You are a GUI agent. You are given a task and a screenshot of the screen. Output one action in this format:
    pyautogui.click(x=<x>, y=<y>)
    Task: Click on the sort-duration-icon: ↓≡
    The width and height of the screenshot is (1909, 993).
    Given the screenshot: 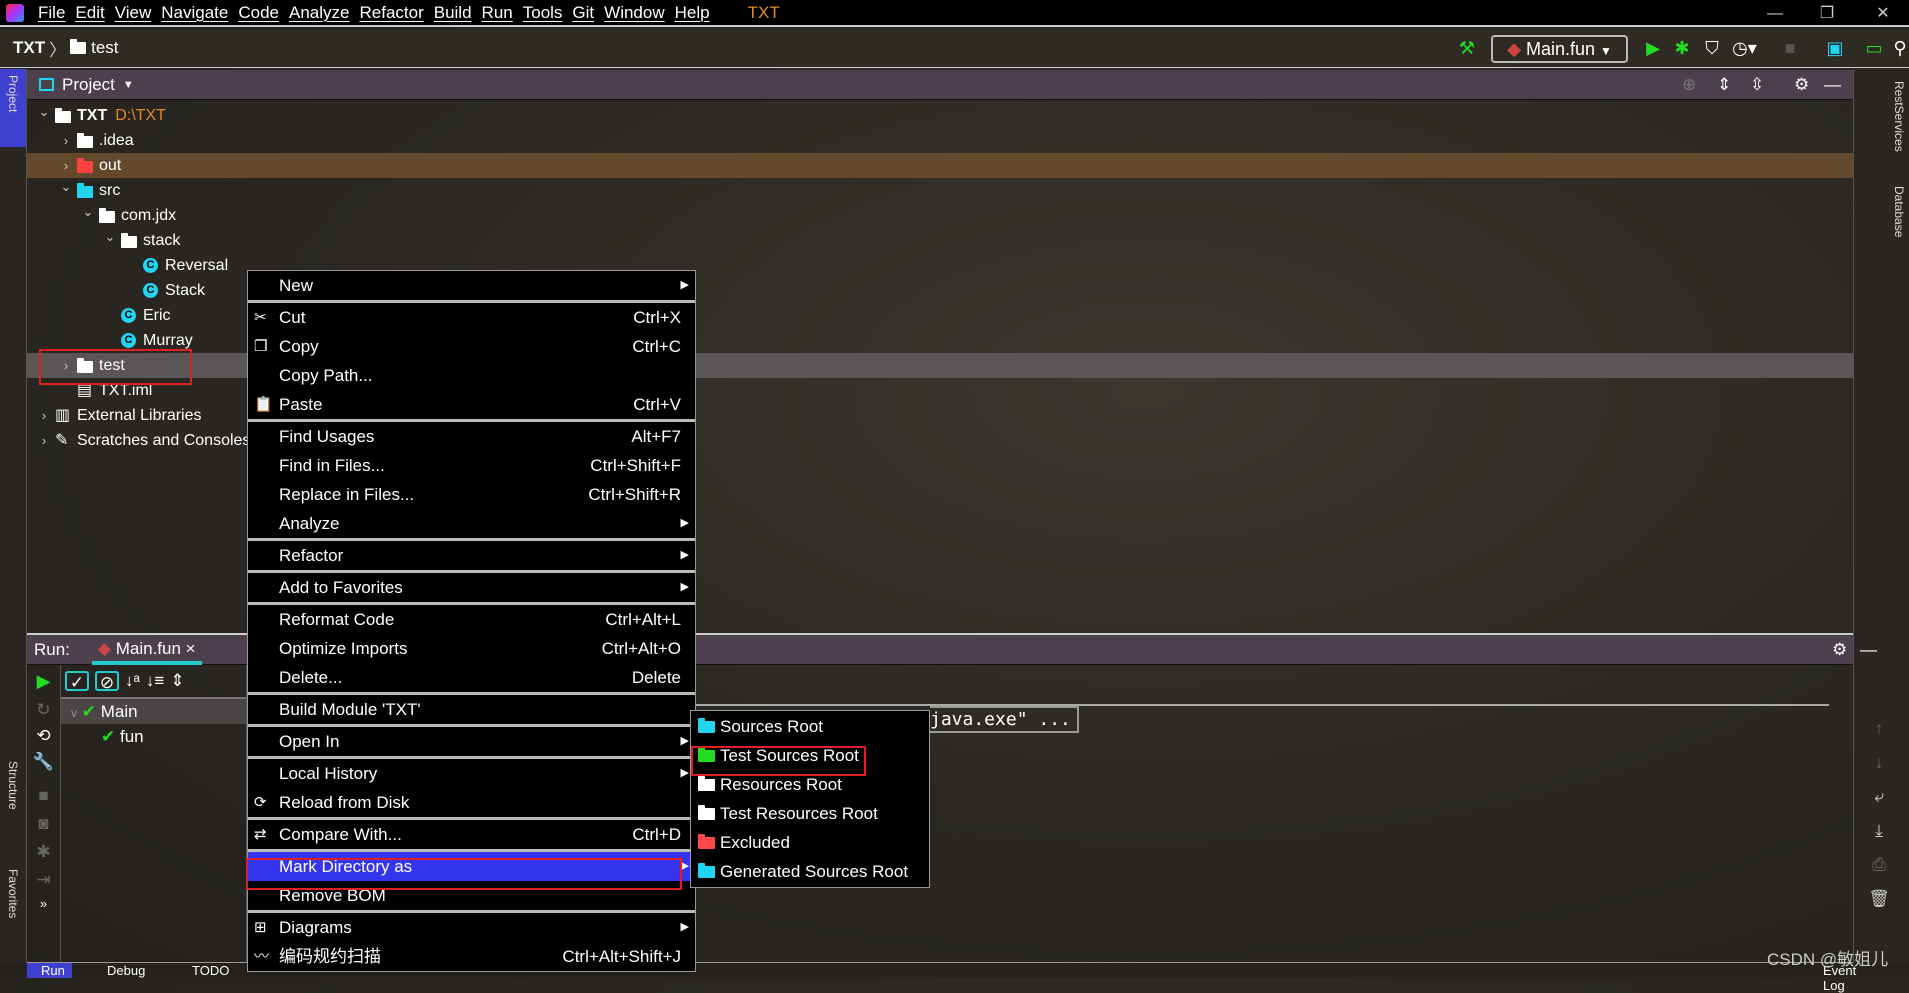 What is the action you would take?
    pyautogui.click(x=155, y=681)
    